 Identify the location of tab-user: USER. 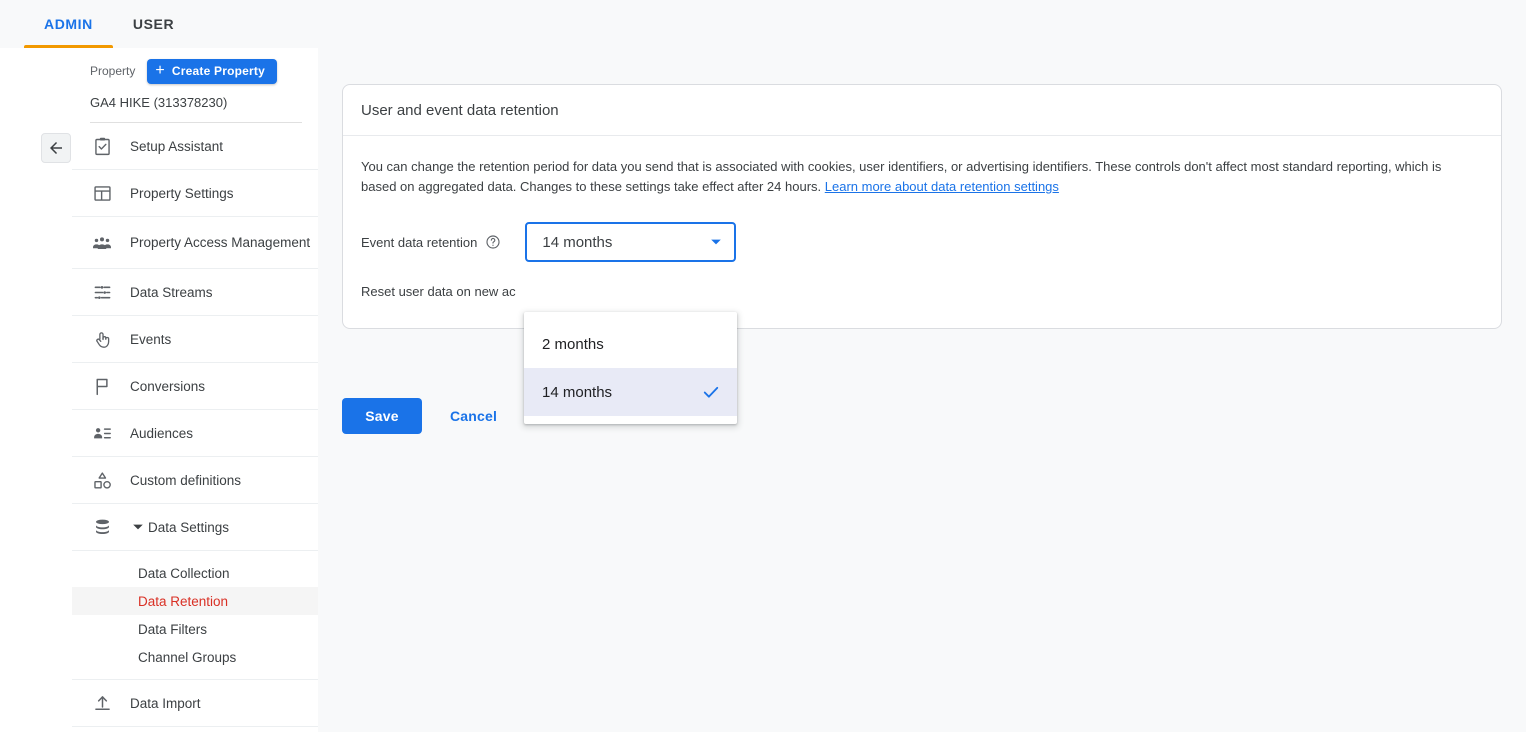
(153, 24).